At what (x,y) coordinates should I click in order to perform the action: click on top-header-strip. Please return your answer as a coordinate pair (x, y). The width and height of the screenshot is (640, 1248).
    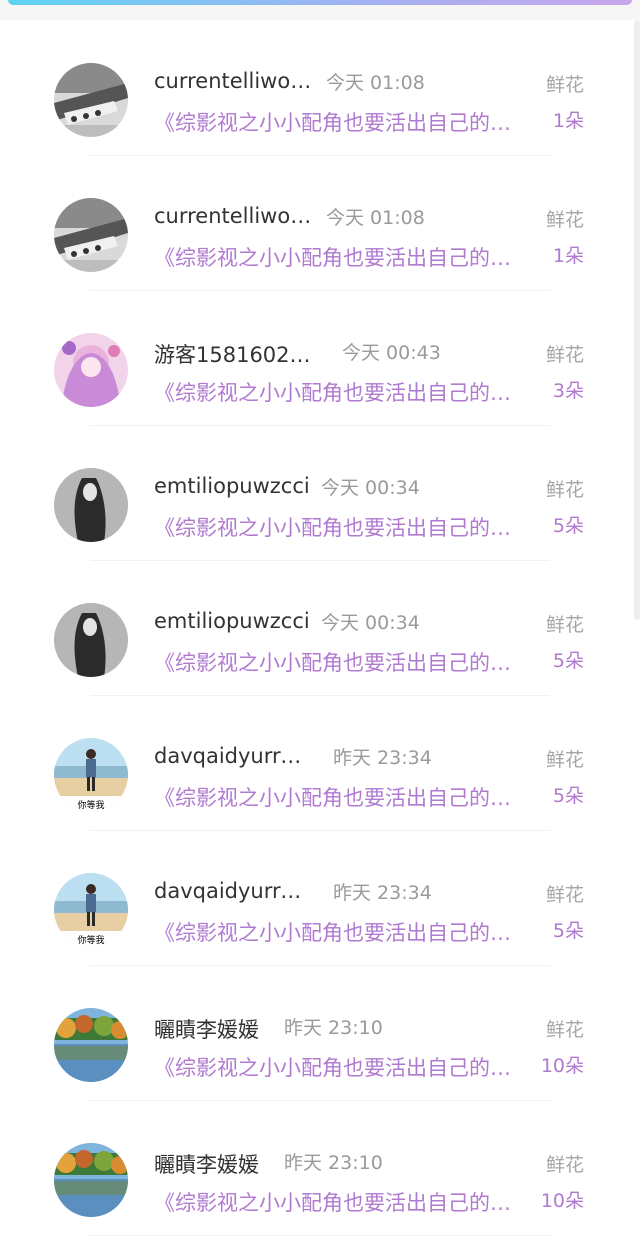
    Looking at the image, I should click on (320, 10).